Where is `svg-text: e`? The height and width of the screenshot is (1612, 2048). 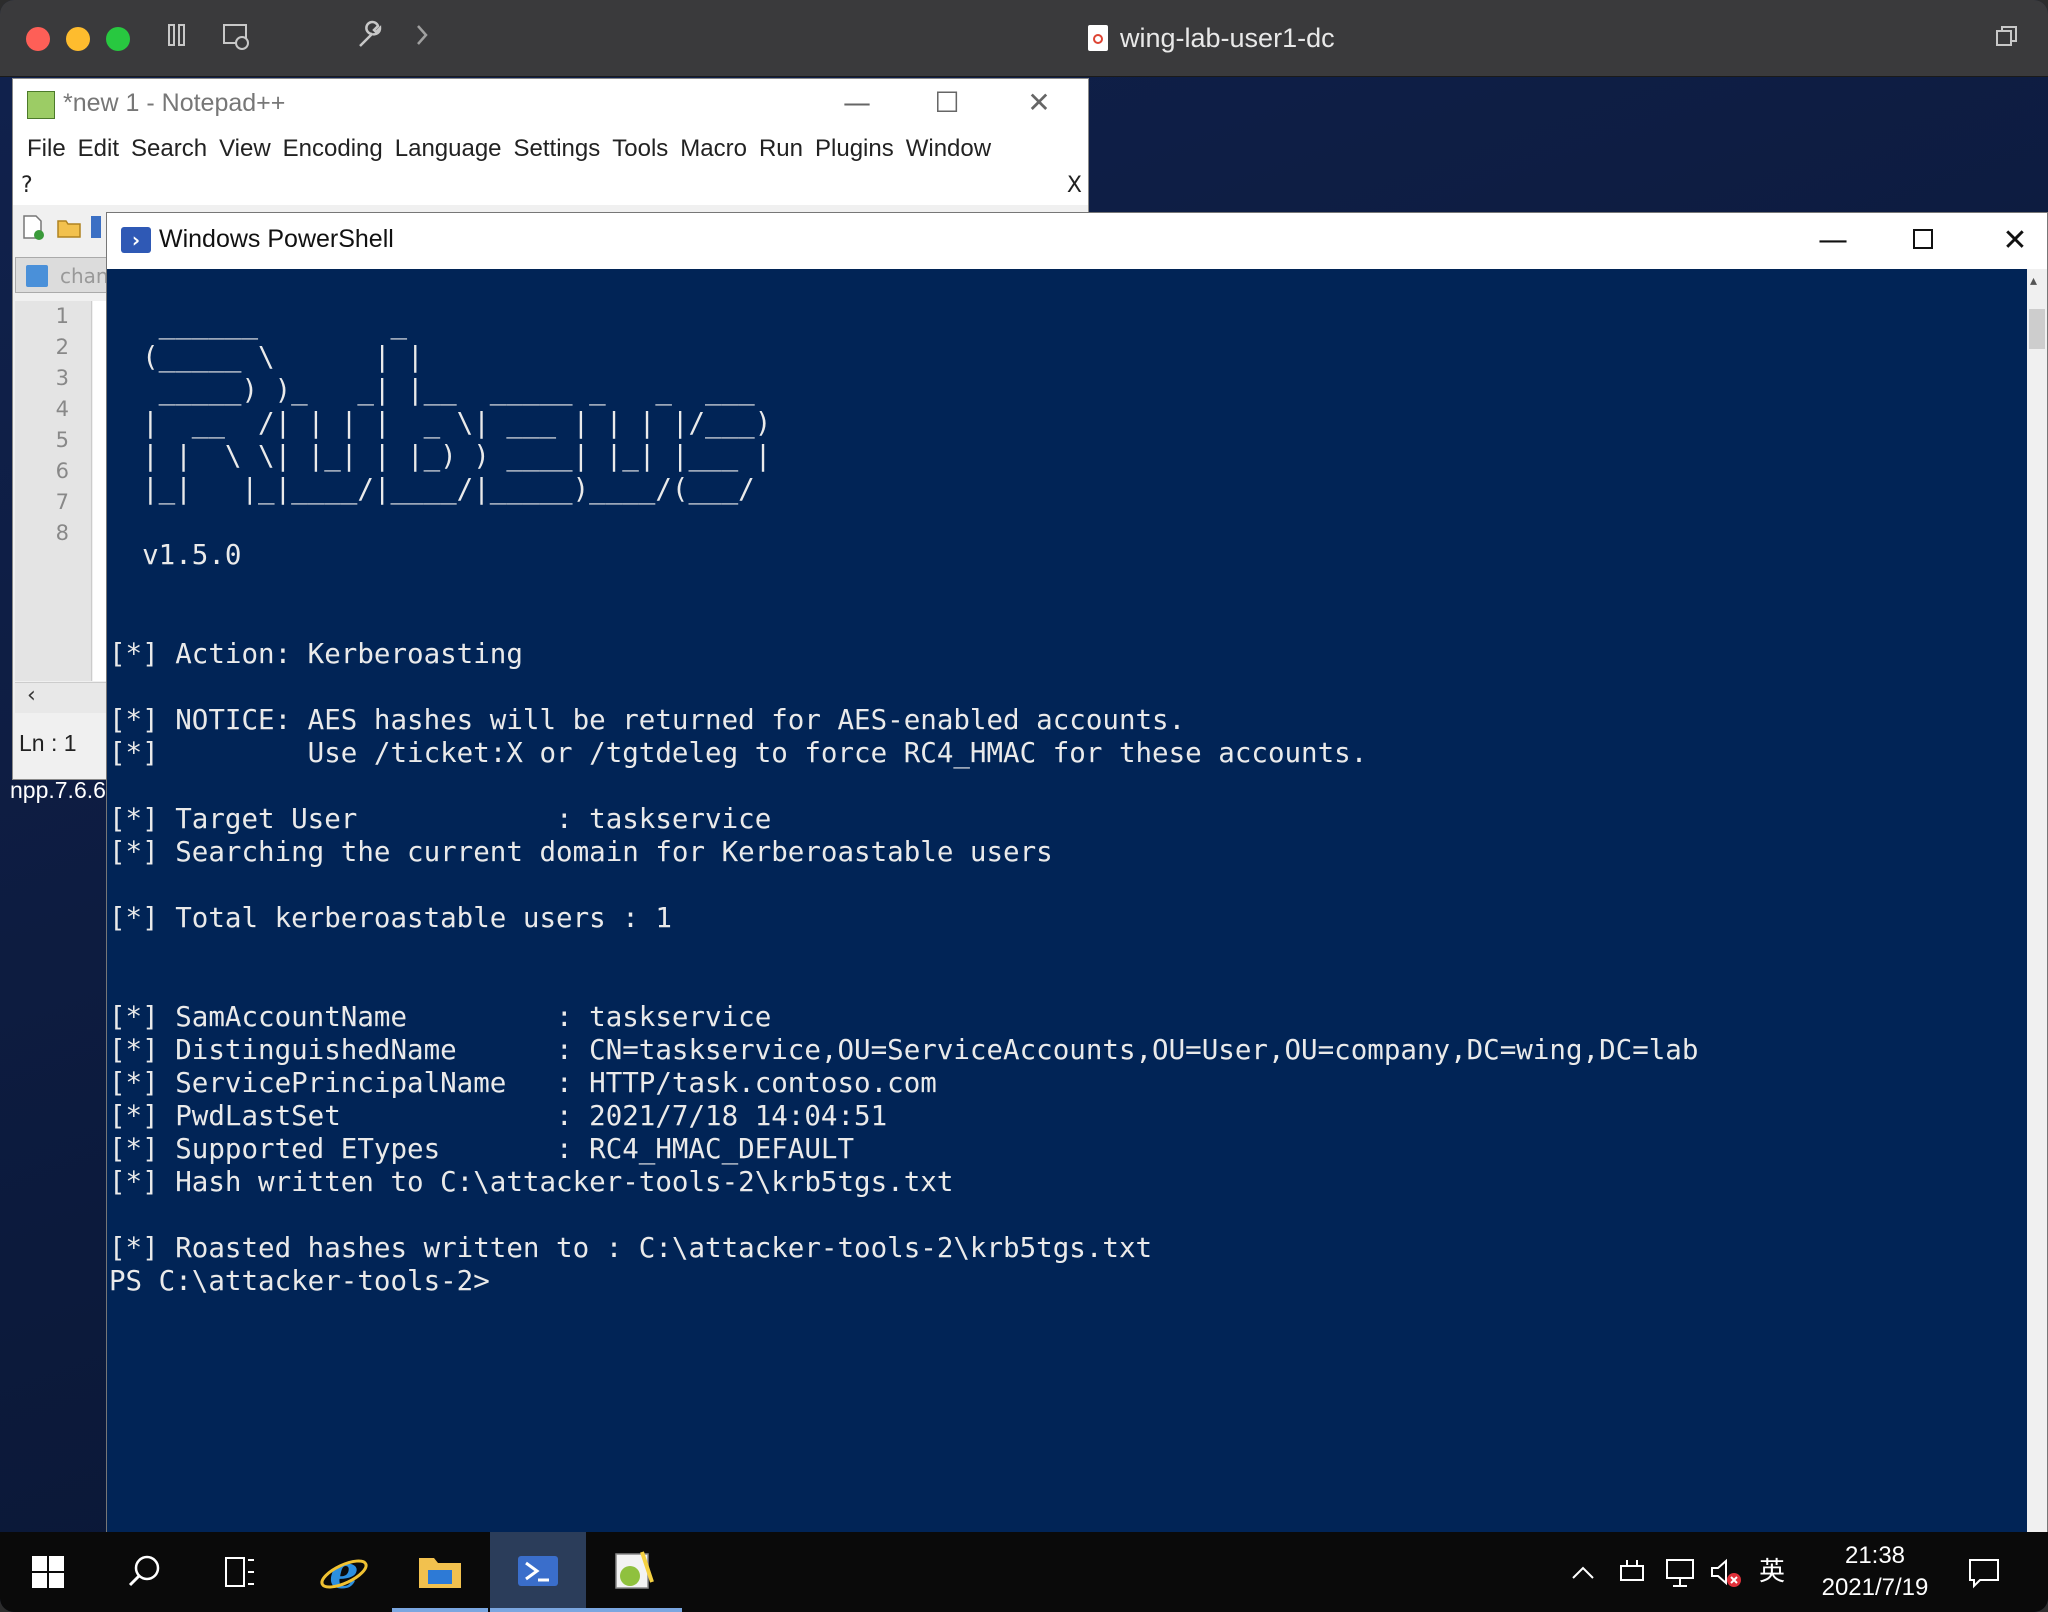
svg-text: e is located at coordinates (343, 1572).